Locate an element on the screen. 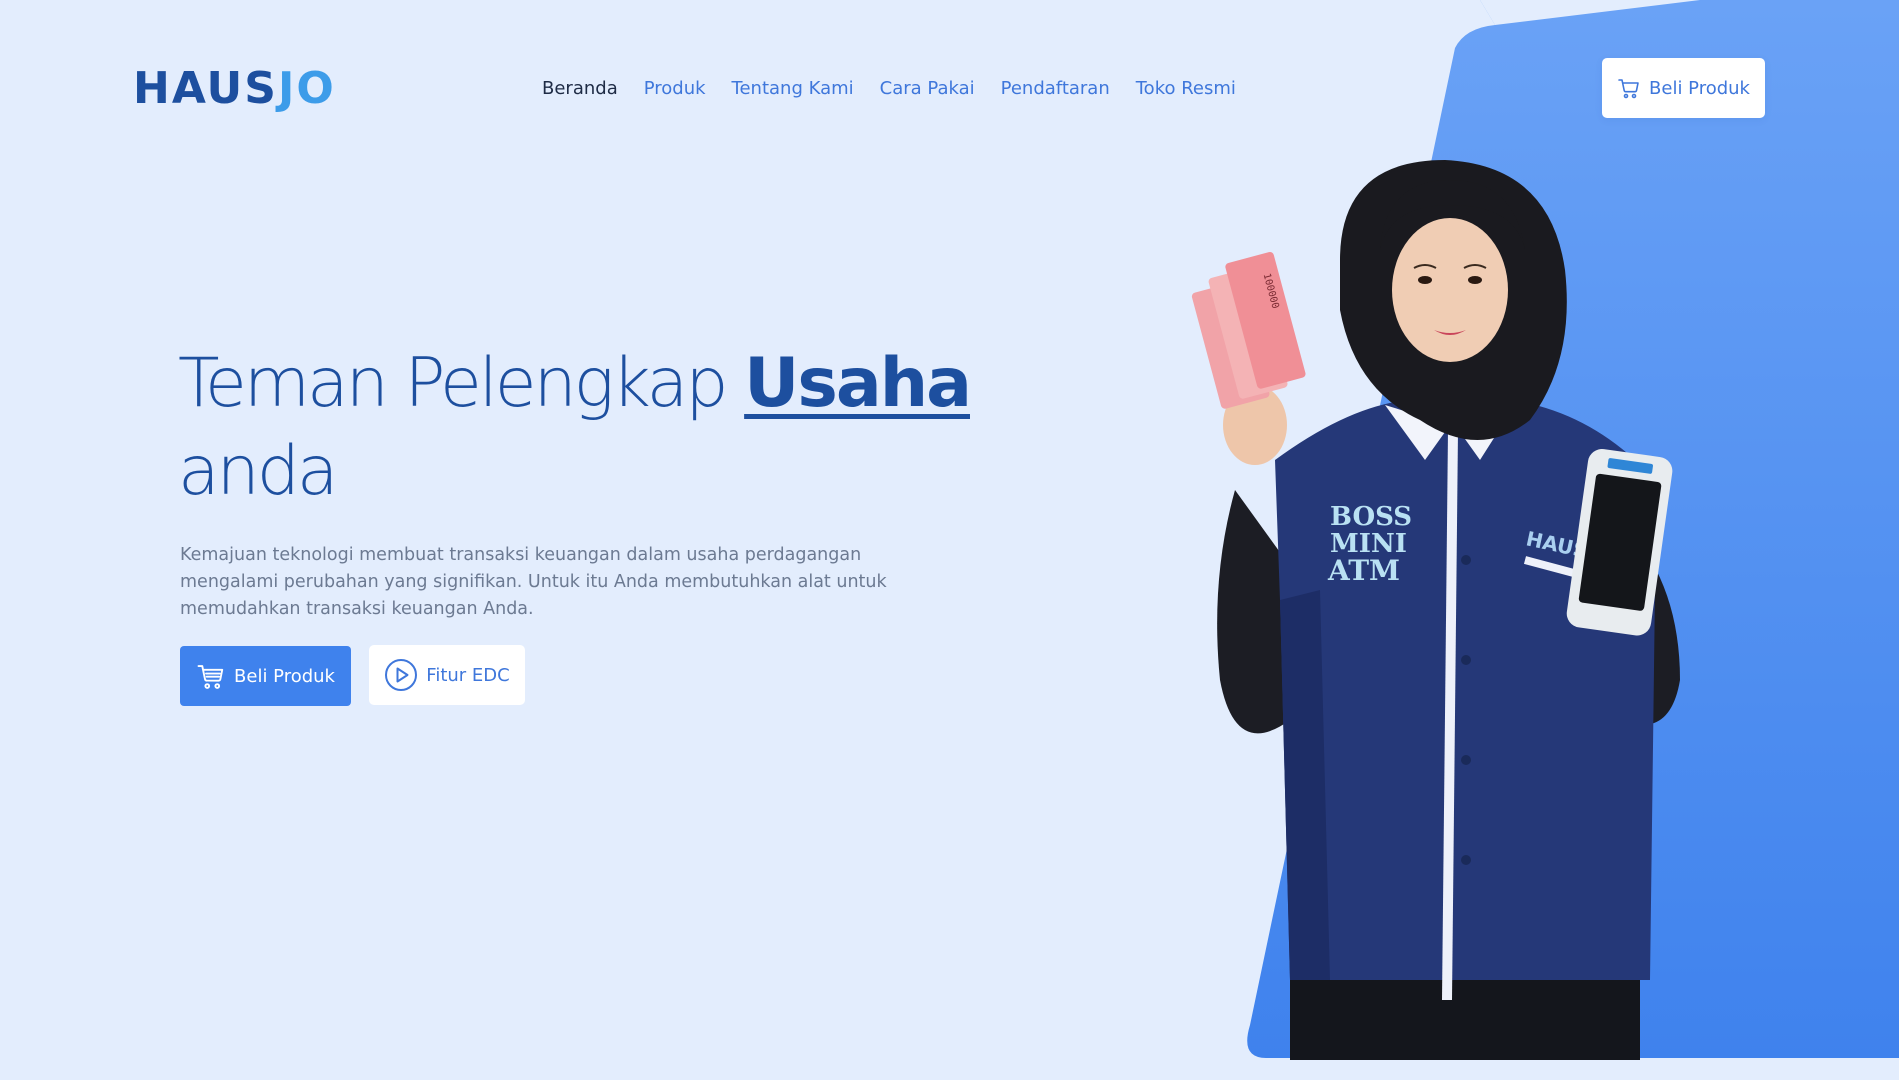  header-buy-button: Beli Produk is located at coordinates (1683, 88).